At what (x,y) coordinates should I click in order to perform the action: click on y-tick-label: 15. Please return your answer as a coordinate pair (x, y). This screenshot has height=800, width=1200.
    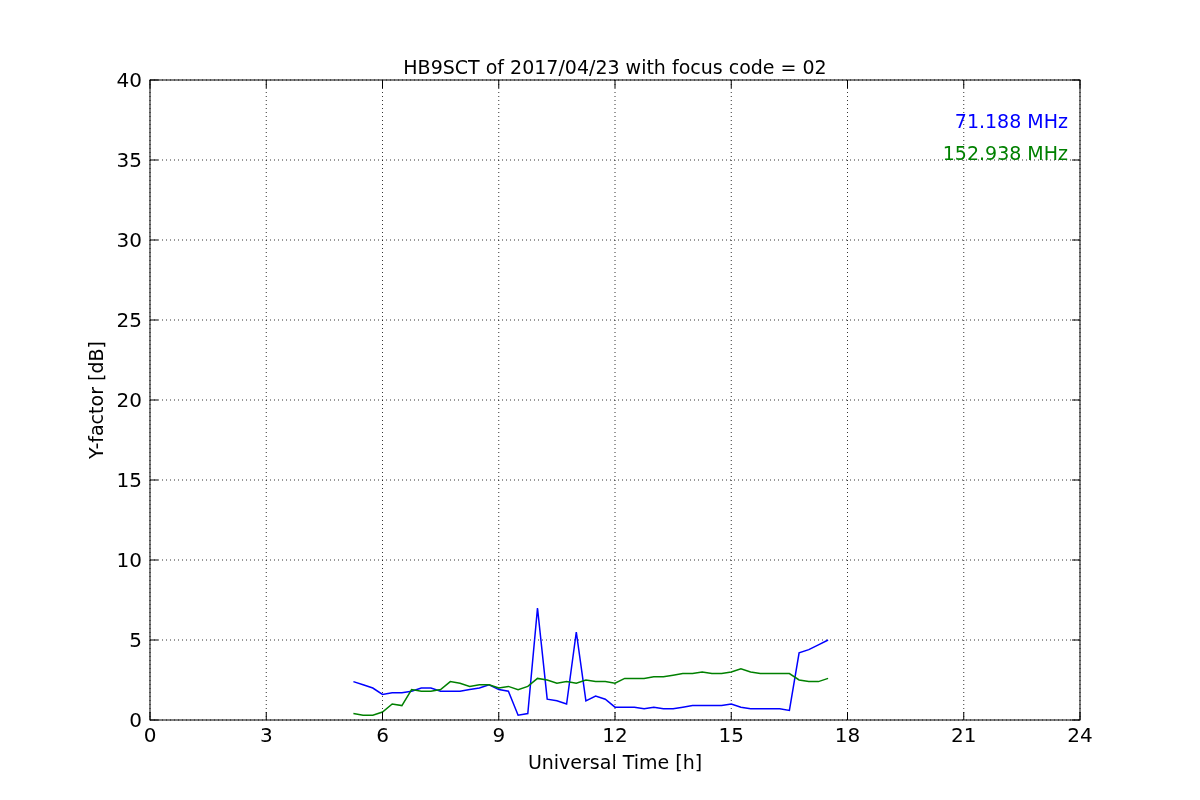
    Looking at the image, I should click on (129, 480).